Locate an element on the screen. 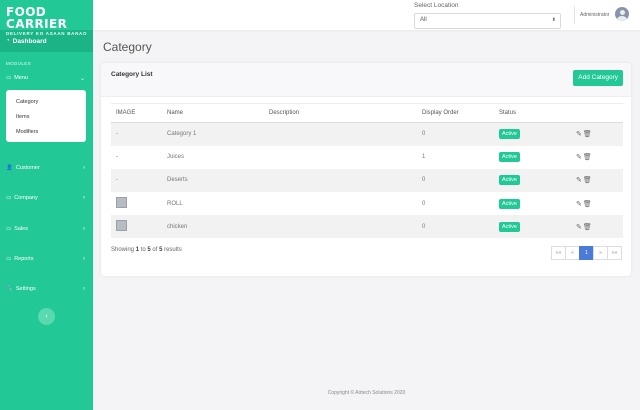 The width and height of the screenshot is (640, 410). column-header-actions is located at coordinates (597, 113).